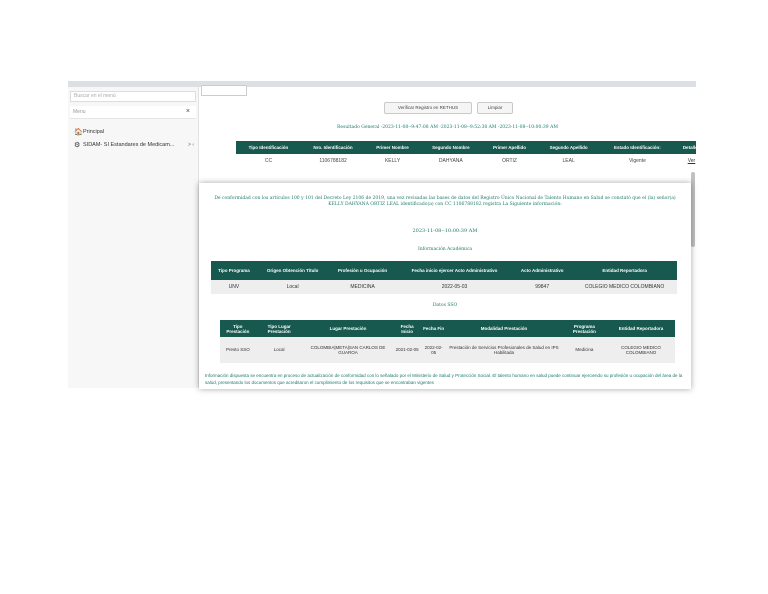 This screenshot has height=594, width=768. I want to click on view-details-link: Ver, so click(692, 161).